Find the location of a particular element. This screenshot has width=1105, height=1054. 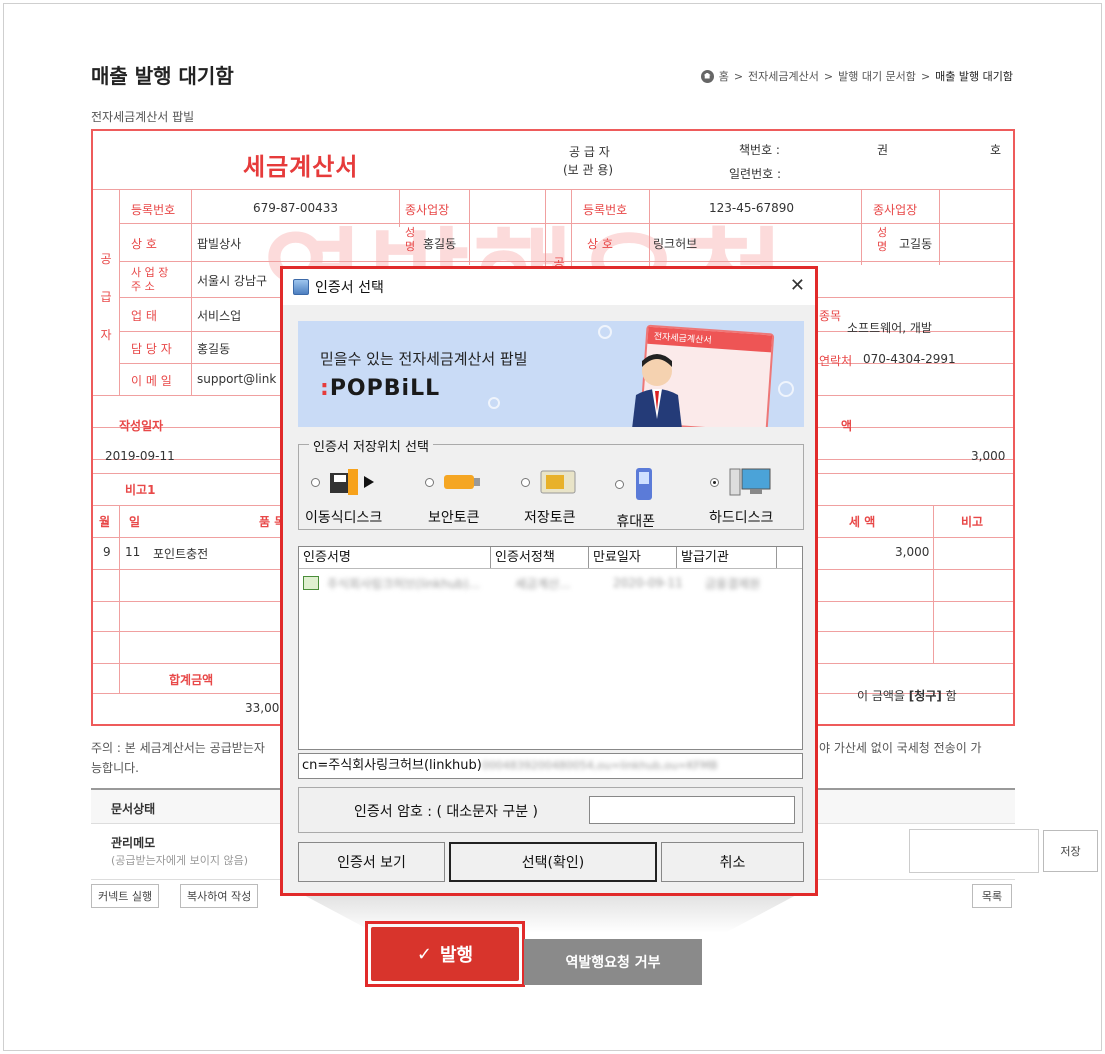

supplier-email-label: 이 메 일 is located at coordinates (151, 381).